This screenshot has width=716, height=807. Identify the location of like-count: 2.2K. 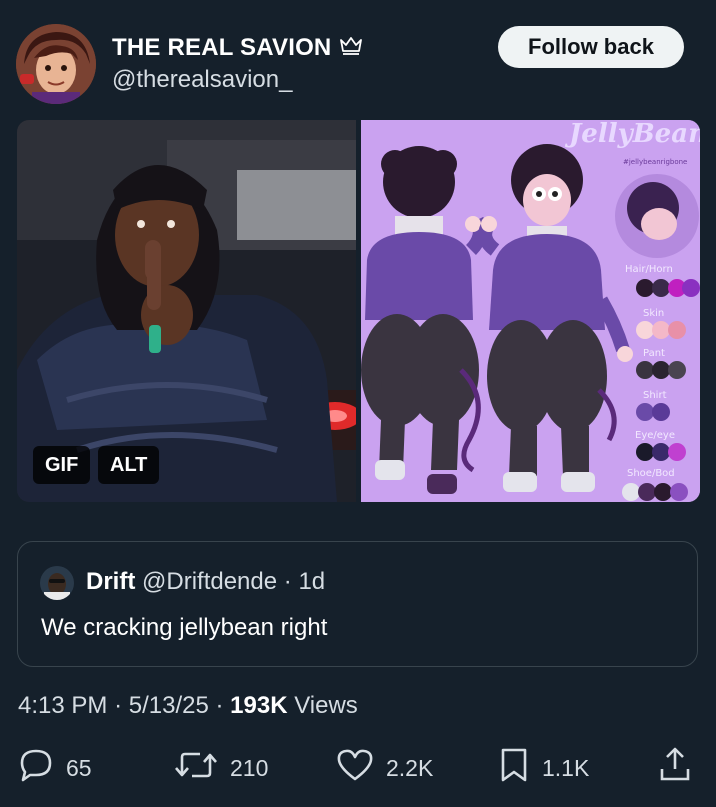
(410, 767).